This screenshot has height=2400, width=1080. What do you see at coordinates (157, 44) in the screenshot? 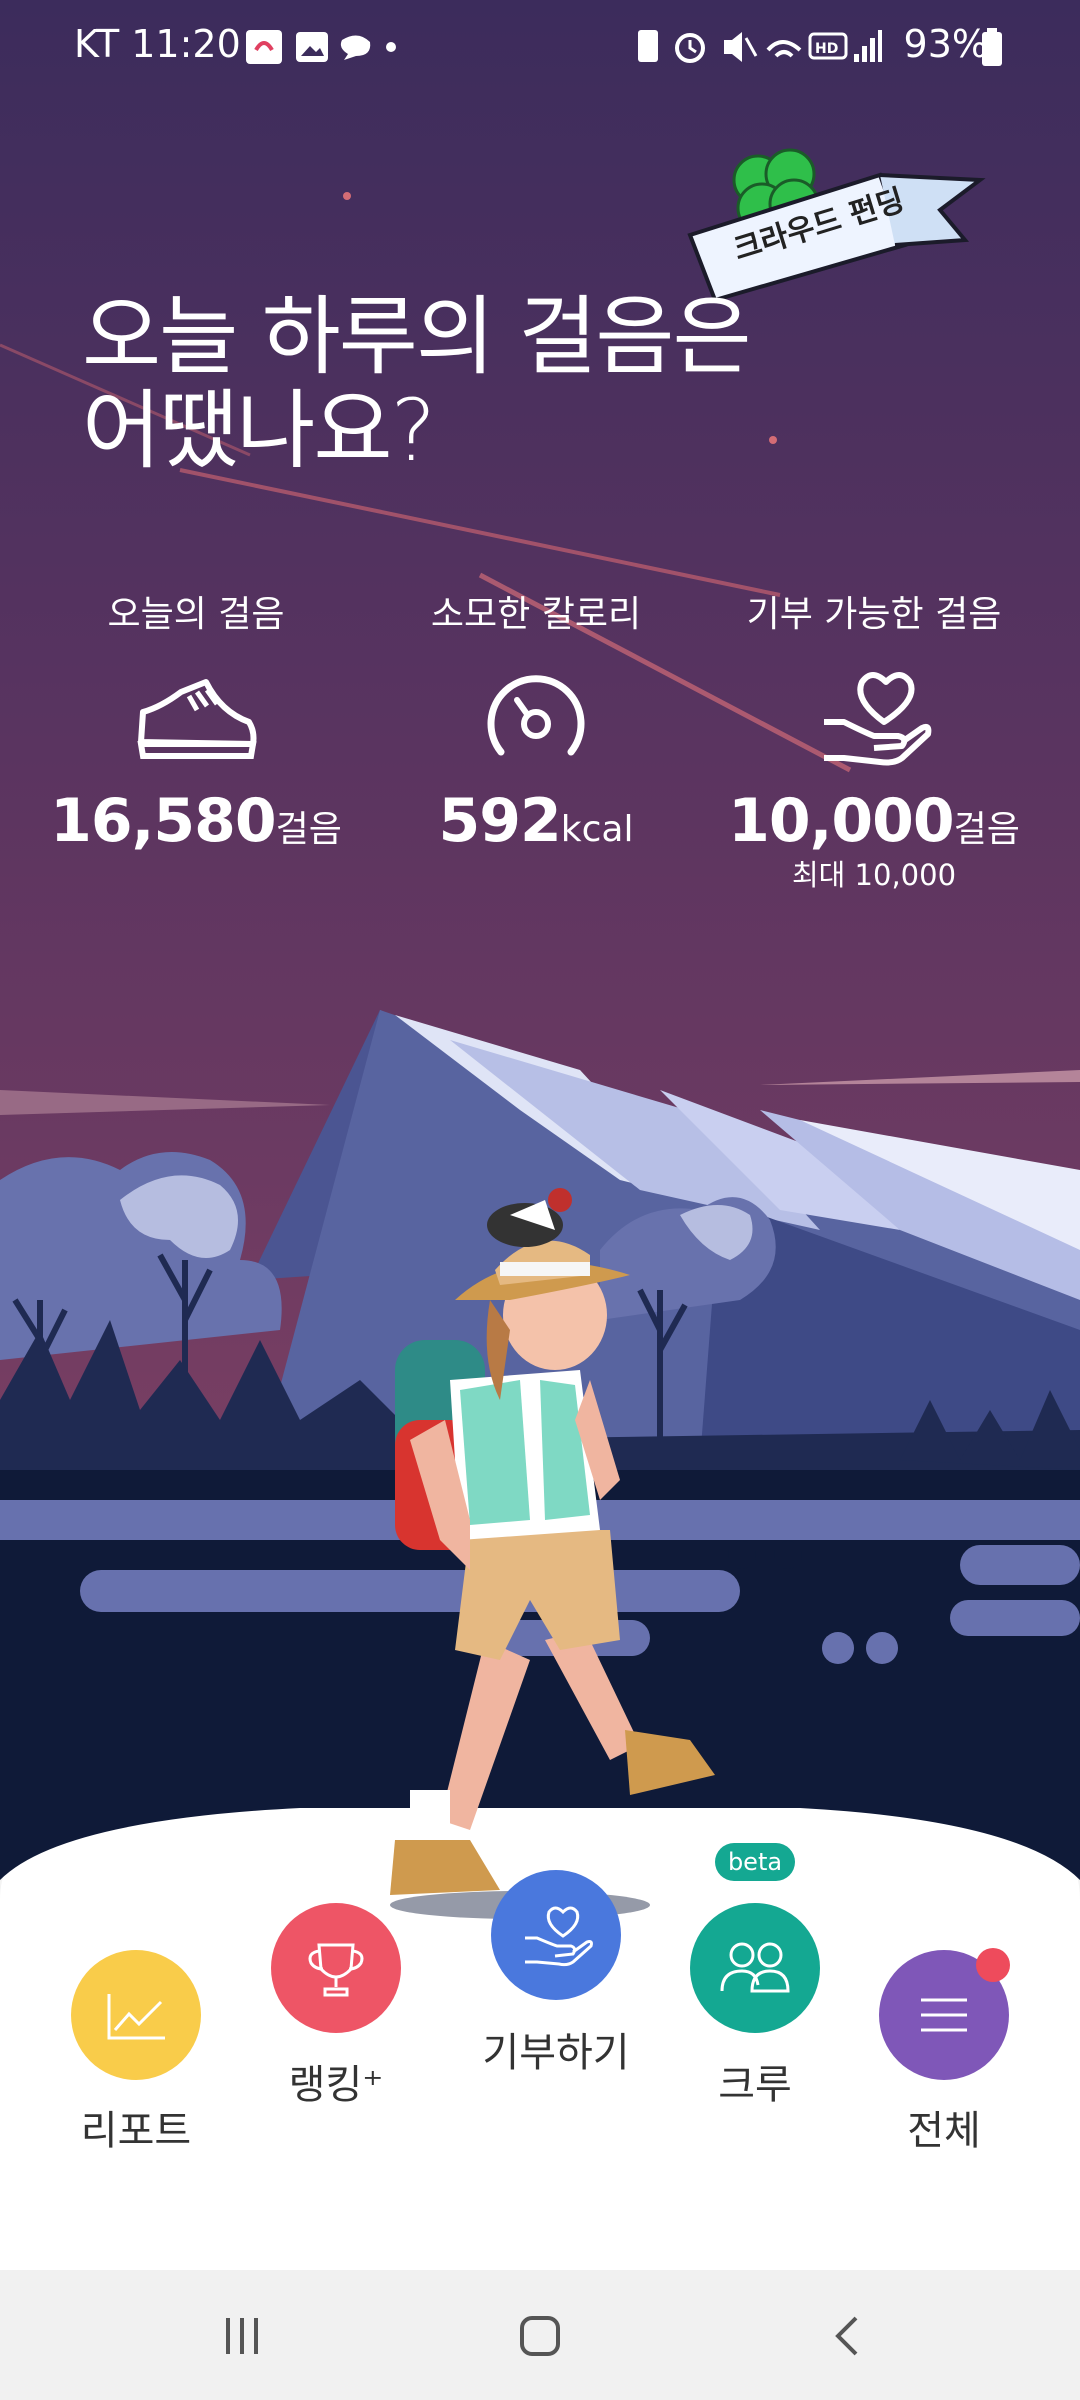
I see `clock-carrier: KT 11:20` at bounding box center [157, 44].